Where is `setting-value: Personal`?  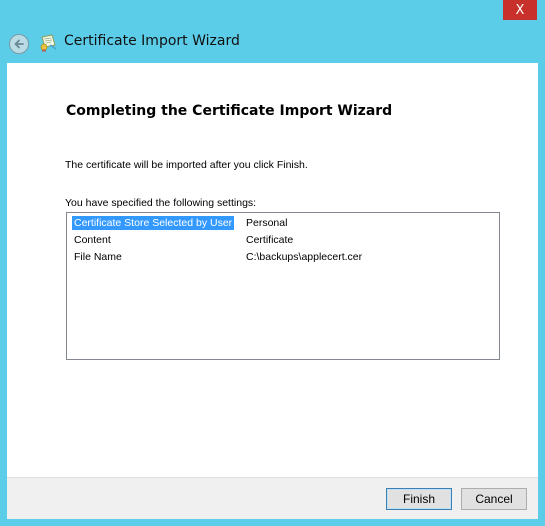
setting-value: Personal is located at coordinates (267, 223).